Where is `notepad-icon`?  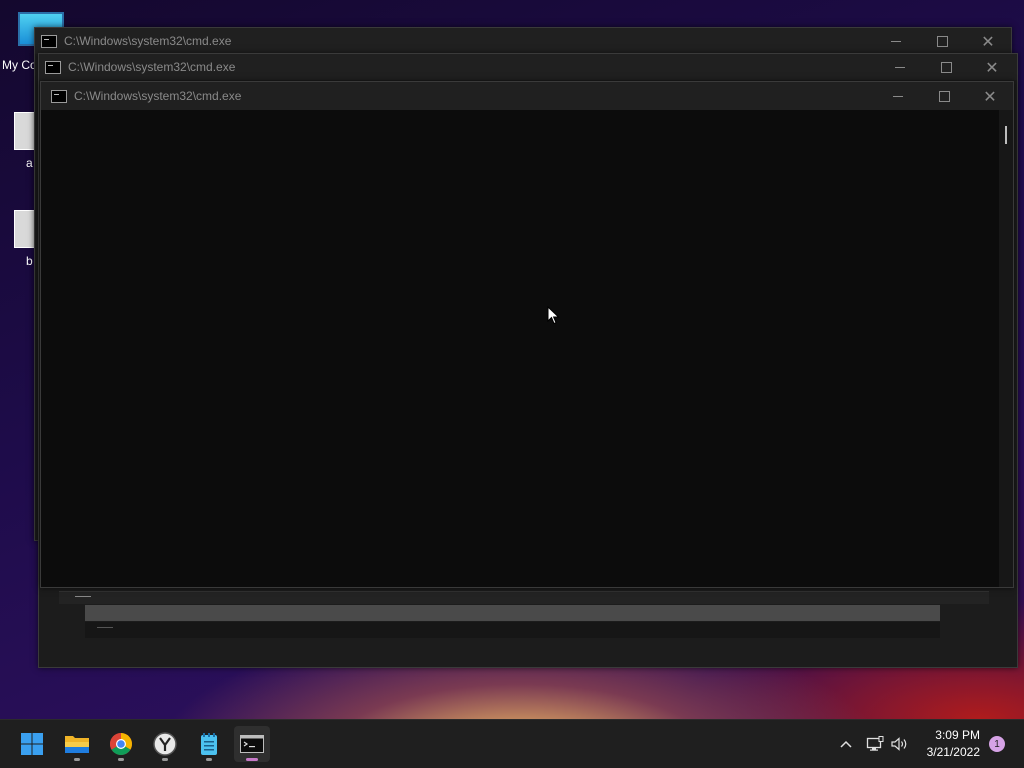
notepad-icon is located at coordinates (209, 744).